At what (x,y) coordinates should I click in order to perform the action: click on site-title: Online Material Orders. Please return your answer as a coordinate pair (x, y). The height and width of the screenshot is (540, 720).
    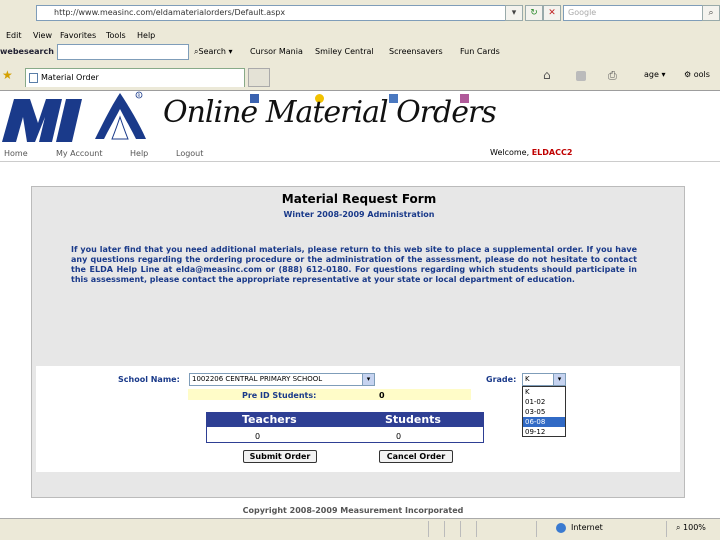
    Looking at the image, I should click on (330, 112).